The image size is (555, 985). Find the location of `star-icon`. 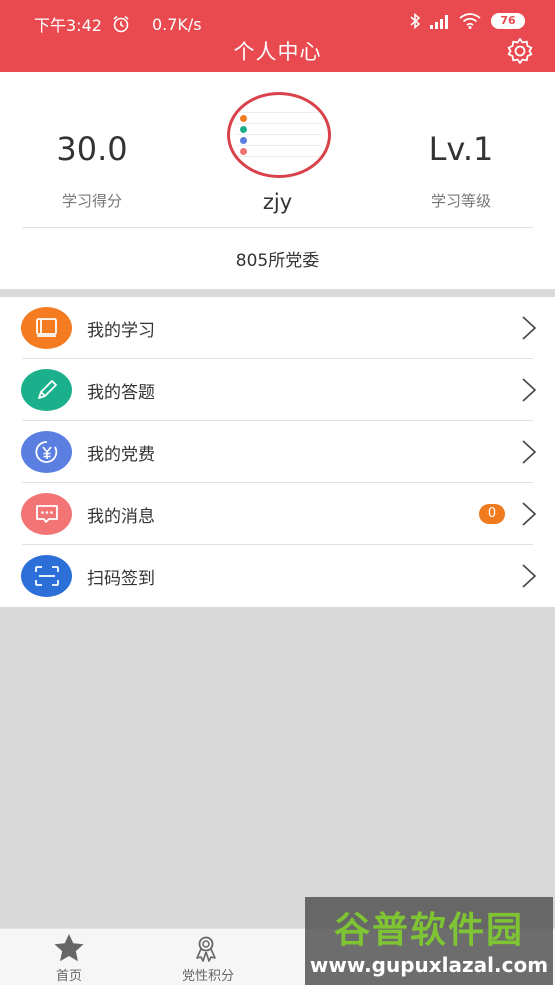

star-icon is located at coordinates (69, 948).